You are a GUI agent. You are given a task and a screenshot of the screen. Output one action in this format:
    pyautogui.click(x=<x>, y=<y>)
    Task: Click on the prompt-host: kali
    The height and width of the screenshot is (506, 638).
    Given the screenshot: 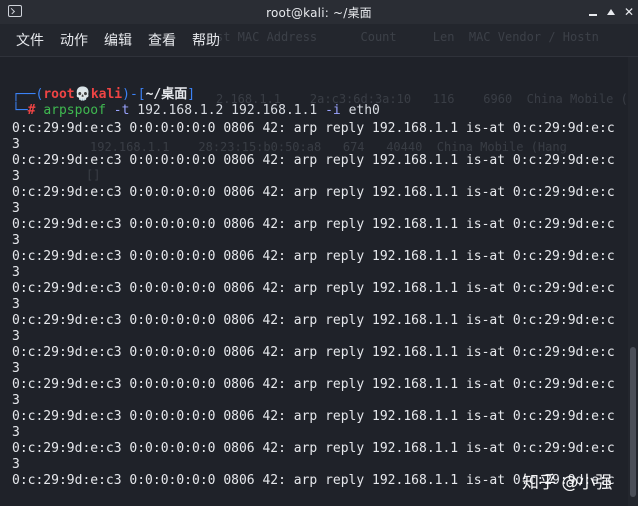 What is the action you would take?
    pyautogui.click(x=106, y=94)
    